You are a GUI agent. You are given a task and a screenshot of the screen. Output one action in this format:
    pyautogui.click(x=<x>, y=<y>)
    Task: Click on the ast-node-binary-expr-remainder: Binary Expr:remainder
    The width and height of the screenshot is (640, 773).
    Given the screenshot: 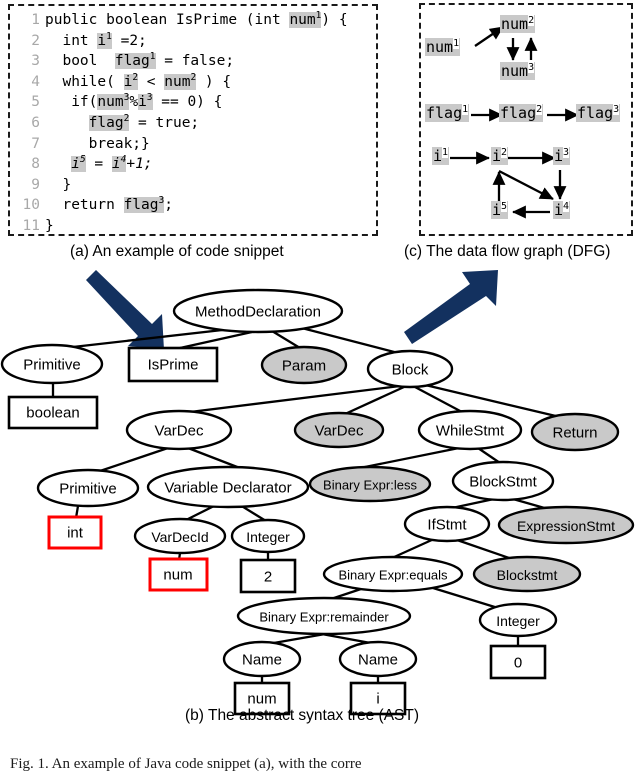 What is the action you would take?
    pyautogui.click(x=324, y=616)
    